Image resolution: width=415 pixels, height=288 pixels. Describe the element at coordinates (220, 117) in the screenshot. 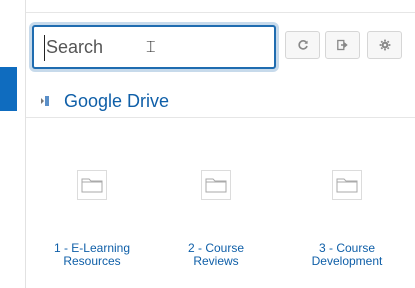

I see `header-divider` at that location.